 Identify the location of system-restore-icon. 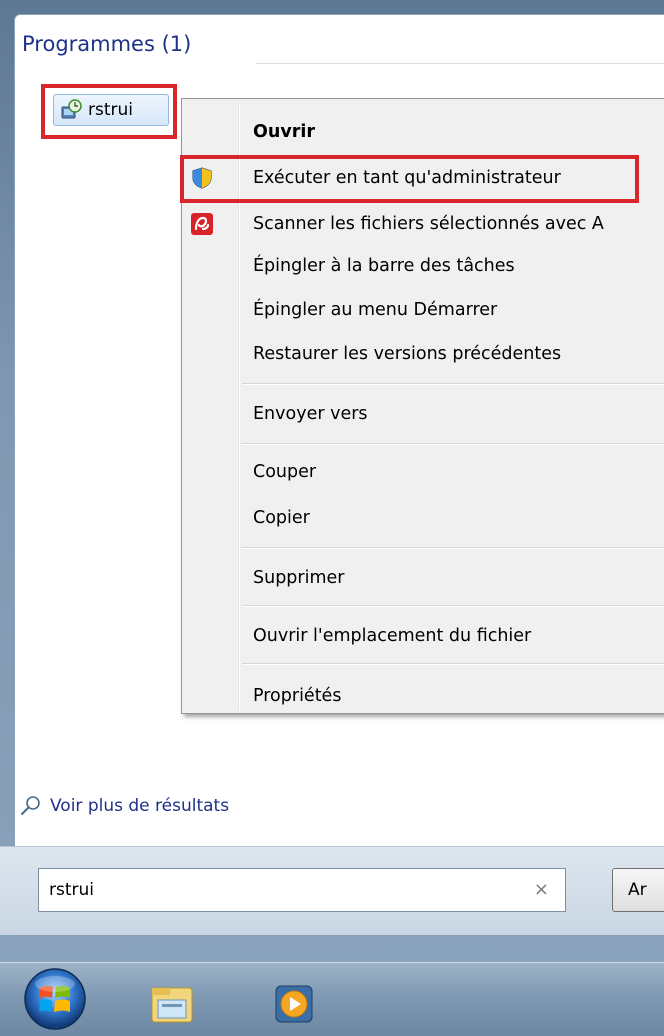
(71, 109).